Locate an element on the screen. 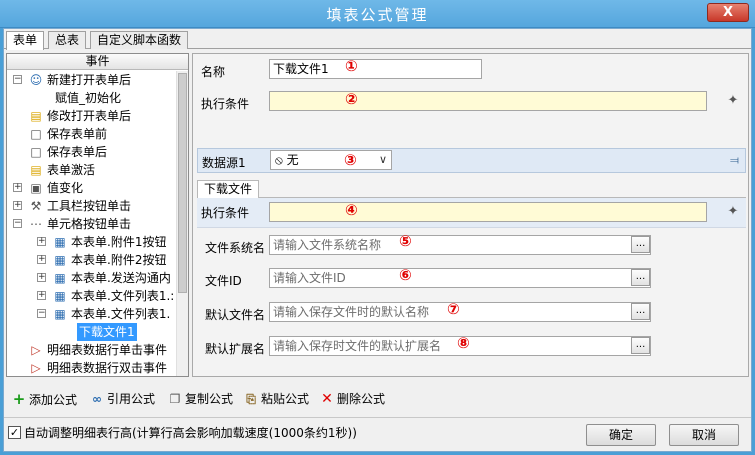  tree-node: ▤ 修改打开表单后 is located at coordinates (92, 116).